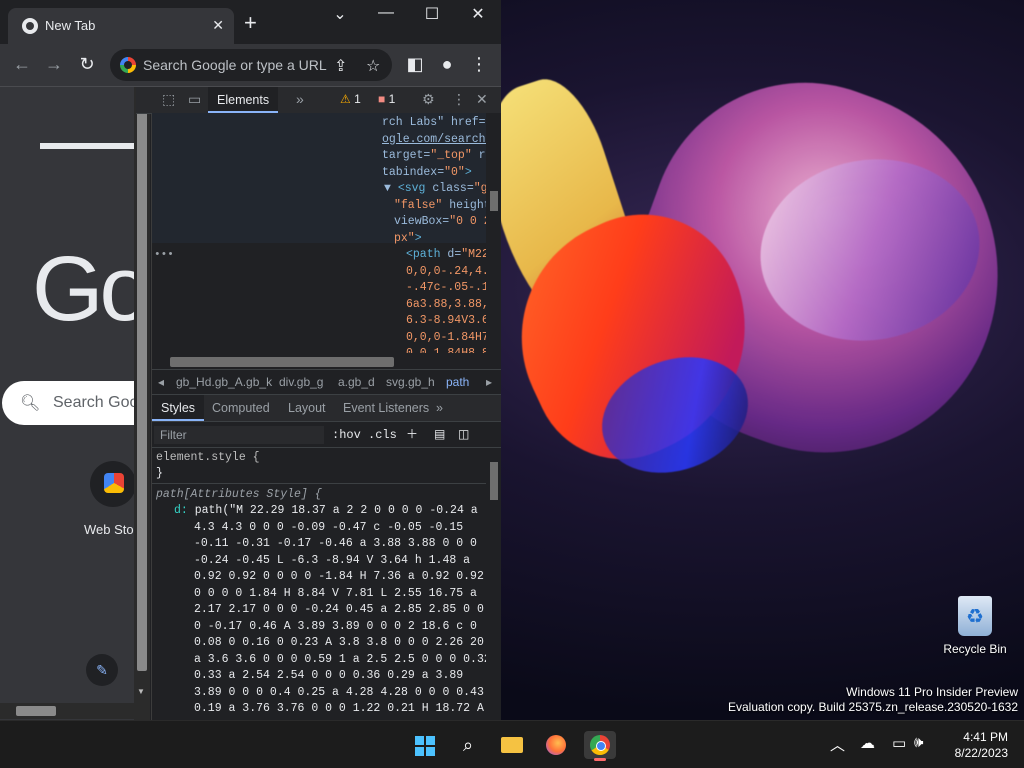 The height and width of the screenshot is (768, 1024). What do you see at coordinates (340, 14) in the screenshot?
I see `tab-search-chevron-icon: ⌄` at bounding box center [340, 14].